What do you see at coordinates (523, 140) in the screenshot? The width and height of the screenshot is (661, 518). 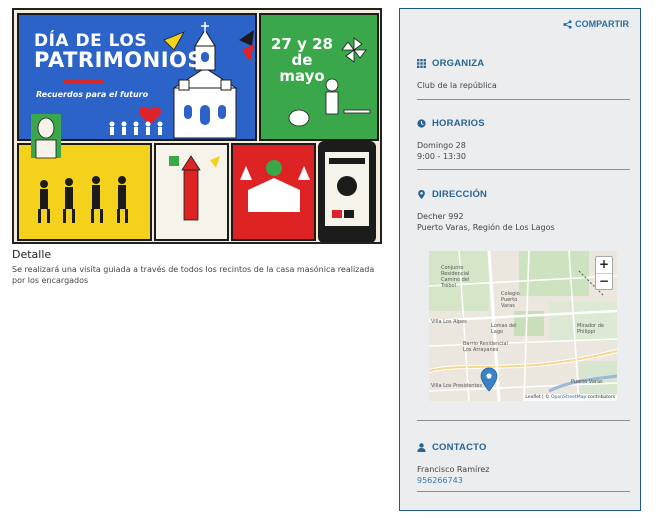 I see `horarios-section: HORARIOS Domingo 28 9:00 - 13:30` at bounding box center [523, 140].